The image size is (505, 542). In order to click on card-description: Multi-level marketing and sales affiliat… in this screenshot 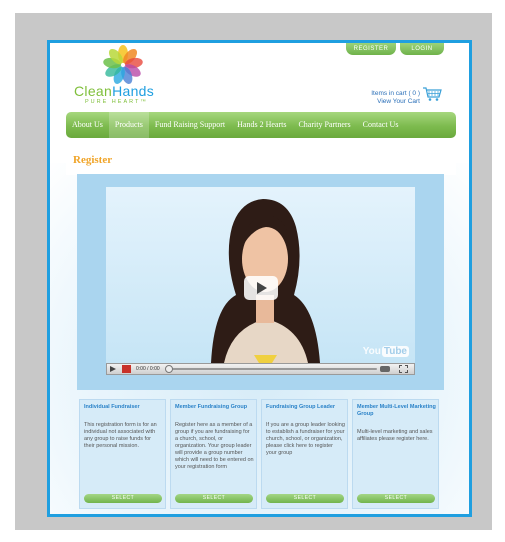, I will do `click(395, 435)`.